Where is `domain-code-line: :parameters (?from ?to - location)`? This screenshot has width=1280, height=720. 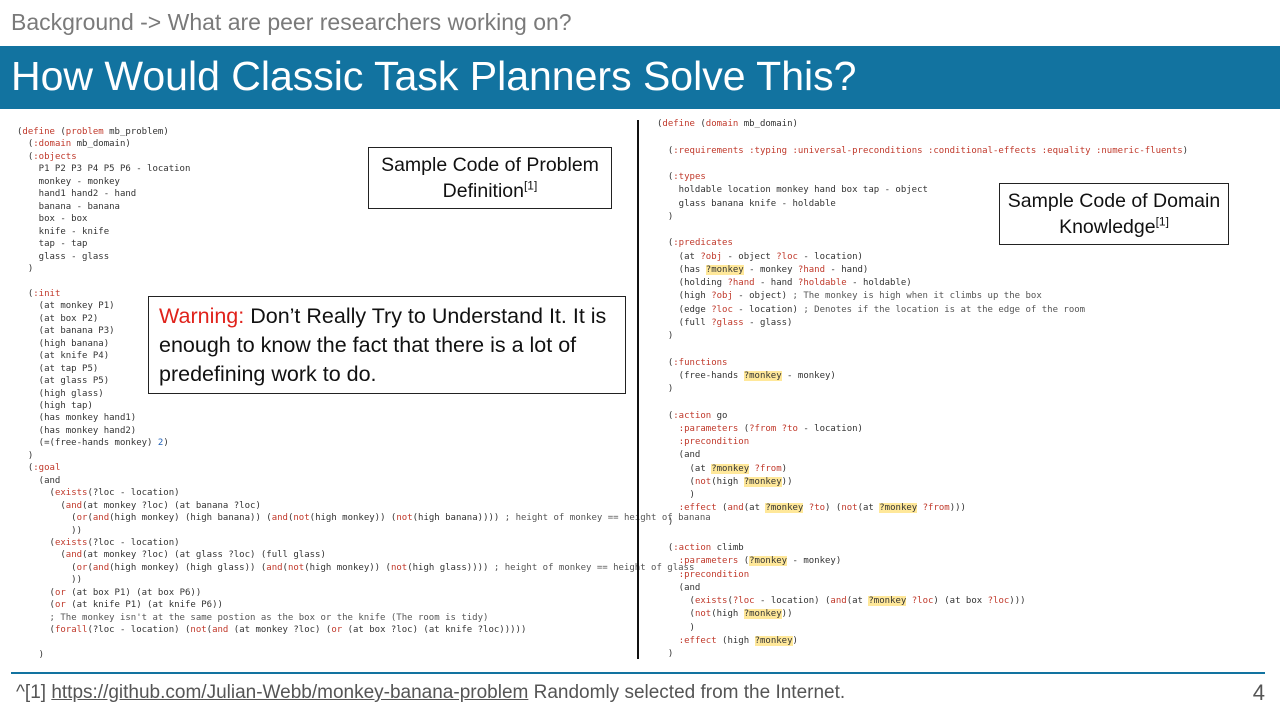
domain-code-line: :parameters (?from ?to - location) is located at coordinates (770, 428).